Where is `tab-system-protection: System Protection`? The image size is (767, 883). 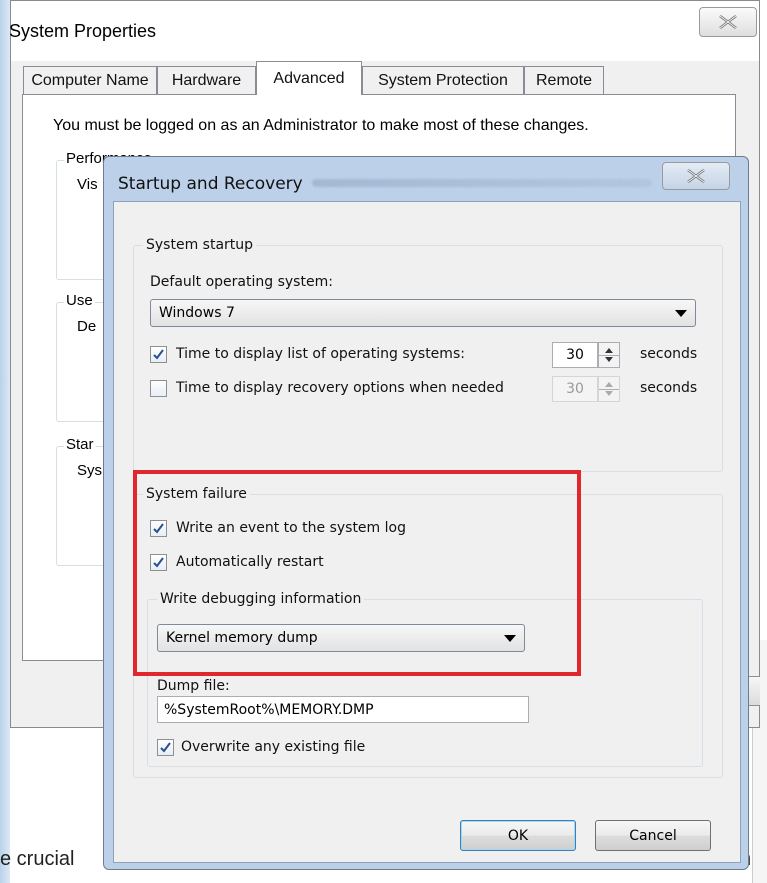
tab-system-protection: System Protection is located at coordinates (443, 80).